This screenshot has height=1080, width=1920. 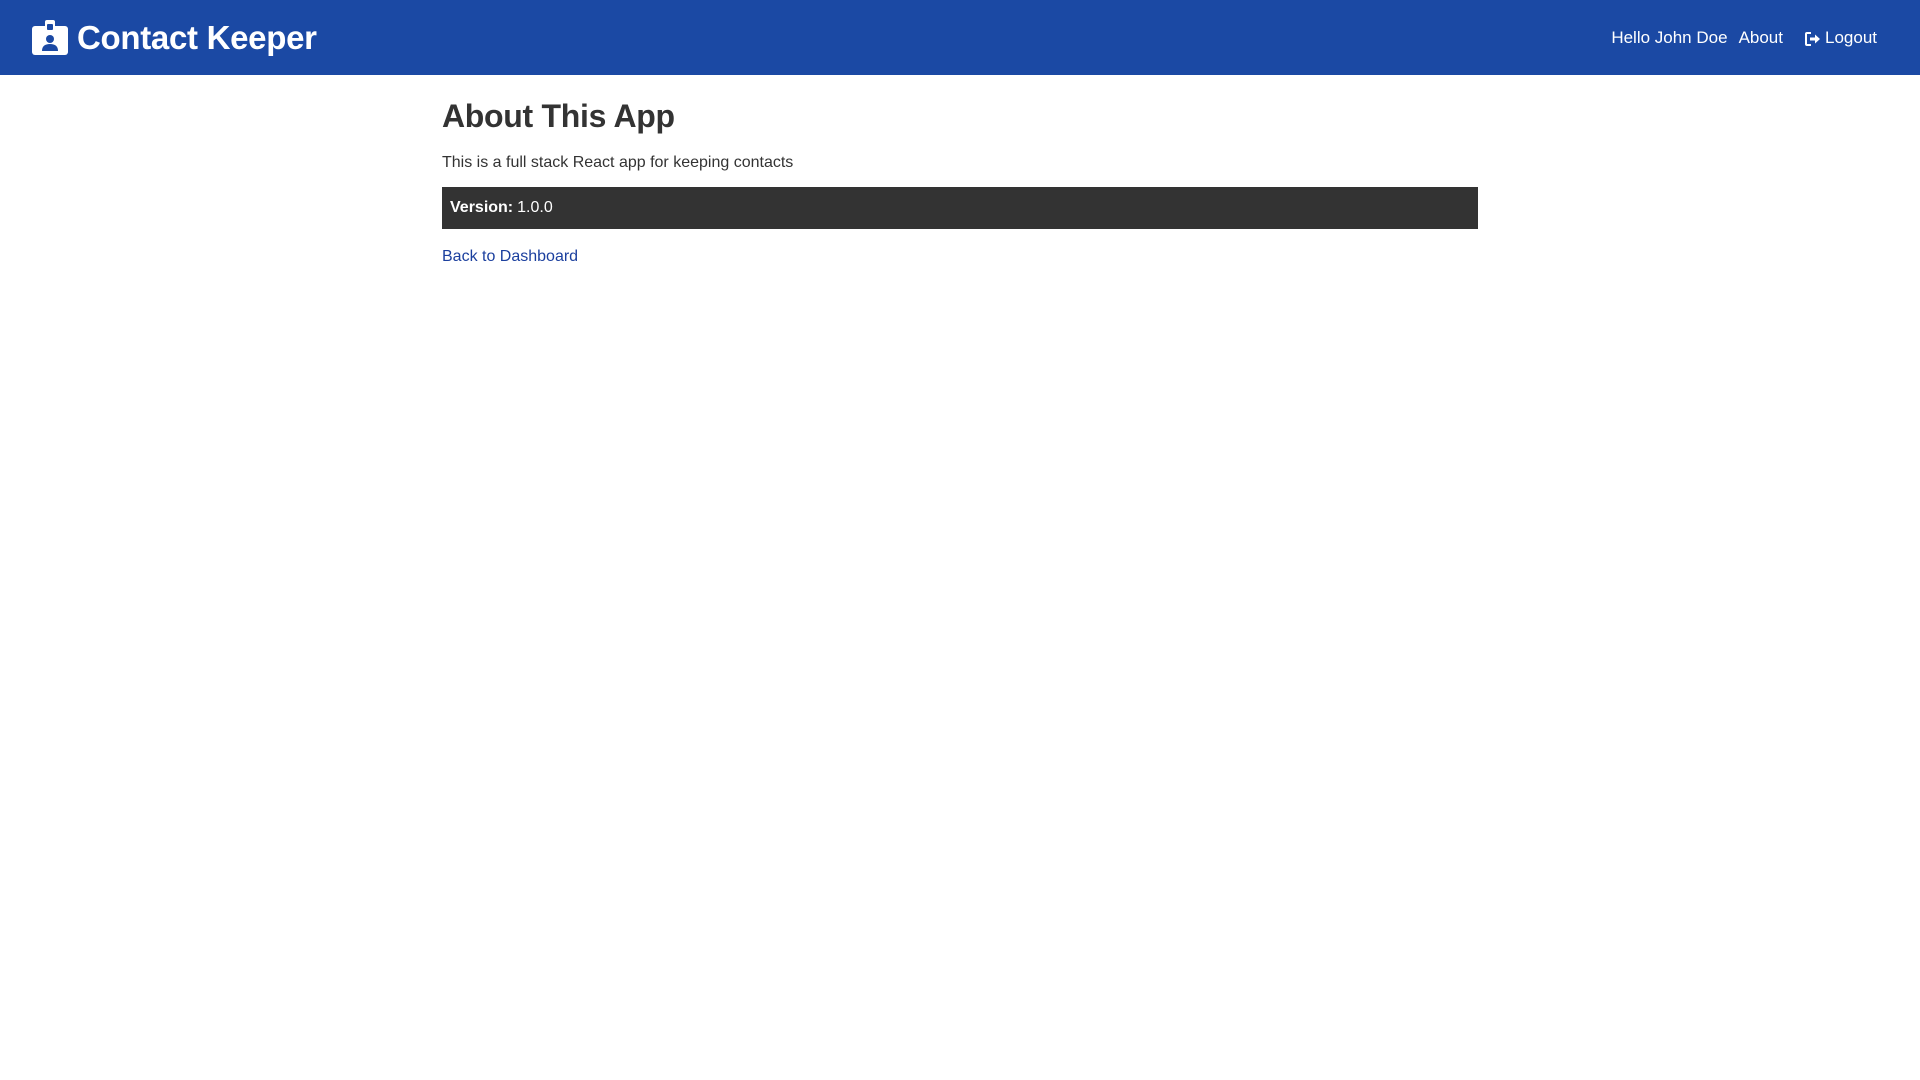 I want to click on version-banner: Version: 1.0.0, so click(x=960, y=208).